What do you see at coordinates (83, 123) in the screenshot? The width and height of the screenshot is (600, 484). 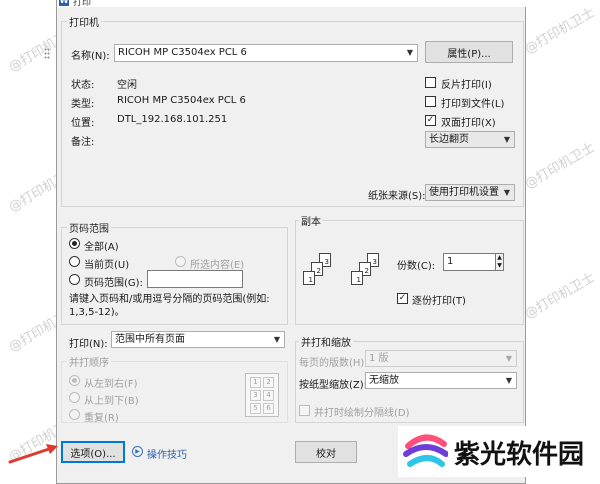 I see `location-label: 位置:` at bounding box center [83, 123].